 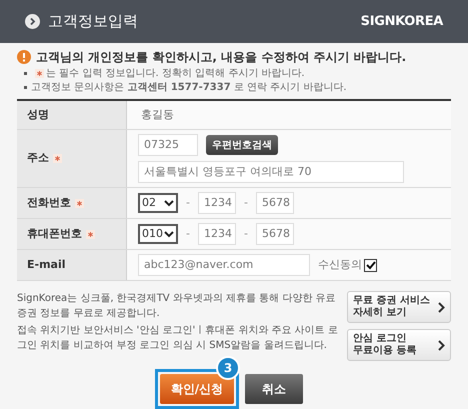 I want to click on consent-checkbox, so click(x=370, y=265).